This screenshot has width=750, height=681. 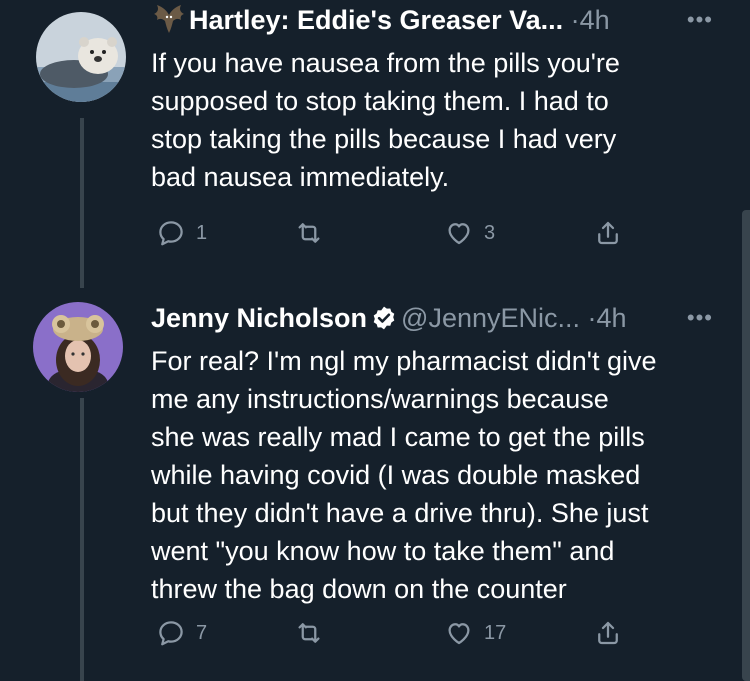 What do you see at coordinates (401, 233) in the screenshot?
I see `tweet-actions: 1 3` at bounding box center [401, 233].